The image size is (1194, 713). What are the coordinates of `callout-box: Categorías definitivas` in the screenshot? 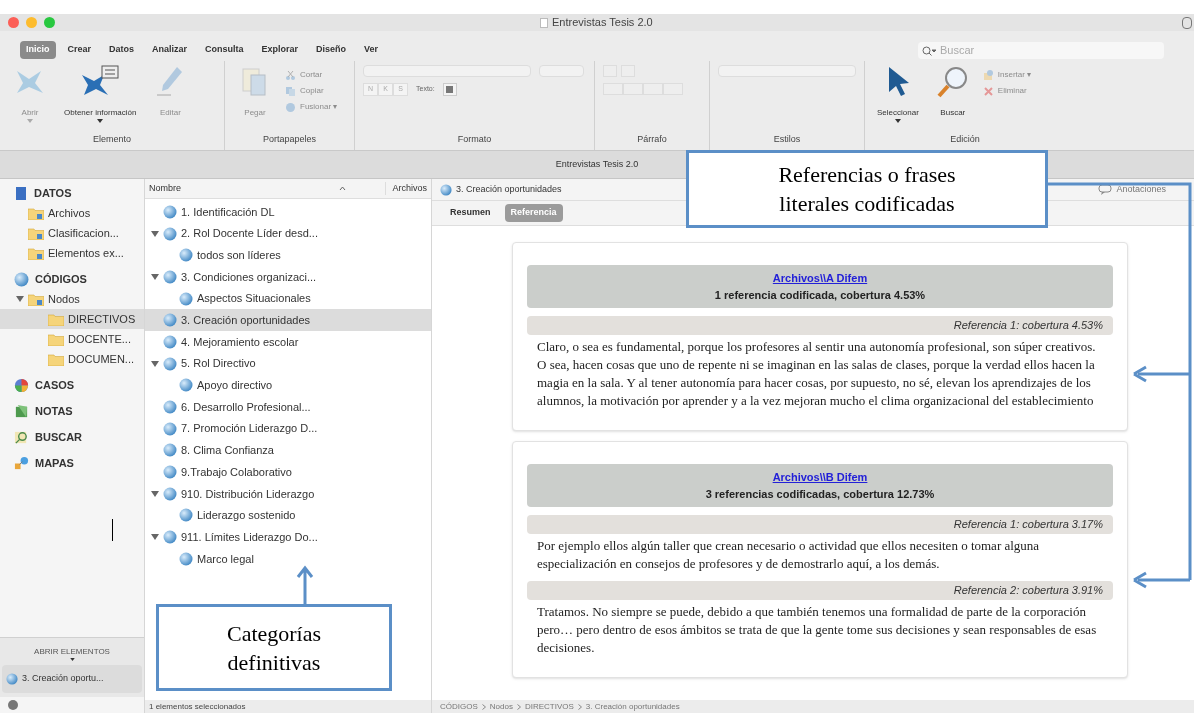 It's located at (274, 647).